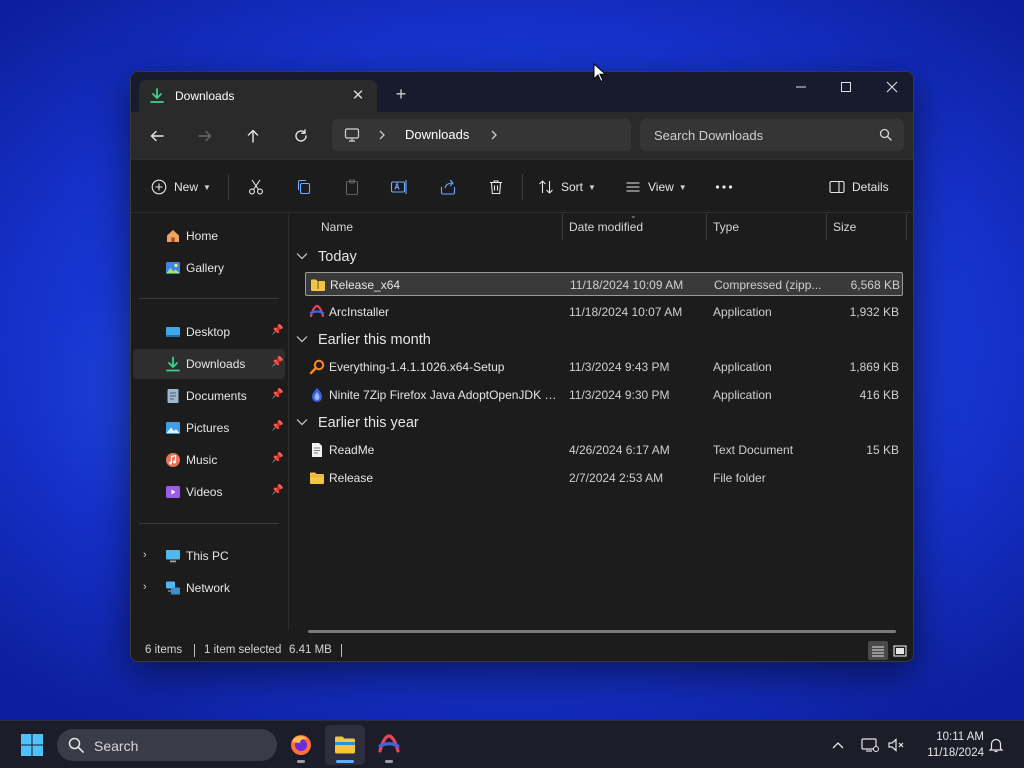  I want to click on sidebar-item-this-pc: › This PC, so click(209, 556).